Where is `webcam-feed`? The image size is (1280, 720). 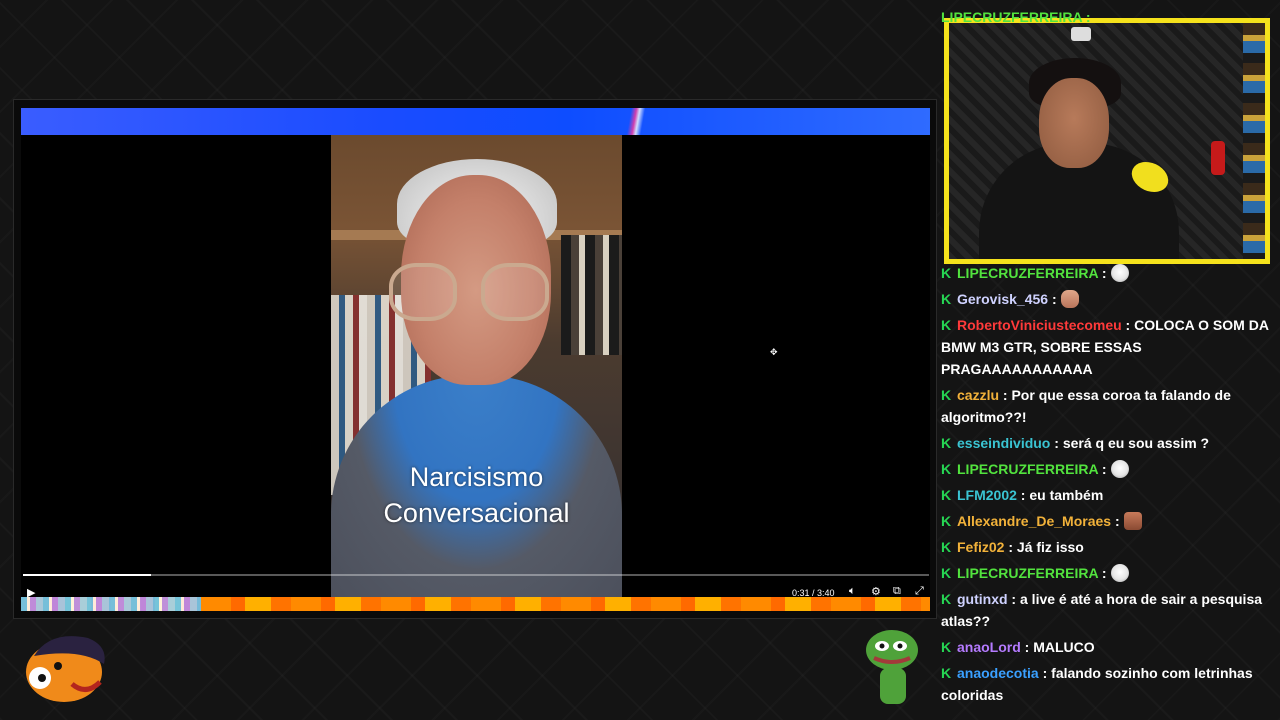
webcam-feed is located at coordinates (1107, 141).